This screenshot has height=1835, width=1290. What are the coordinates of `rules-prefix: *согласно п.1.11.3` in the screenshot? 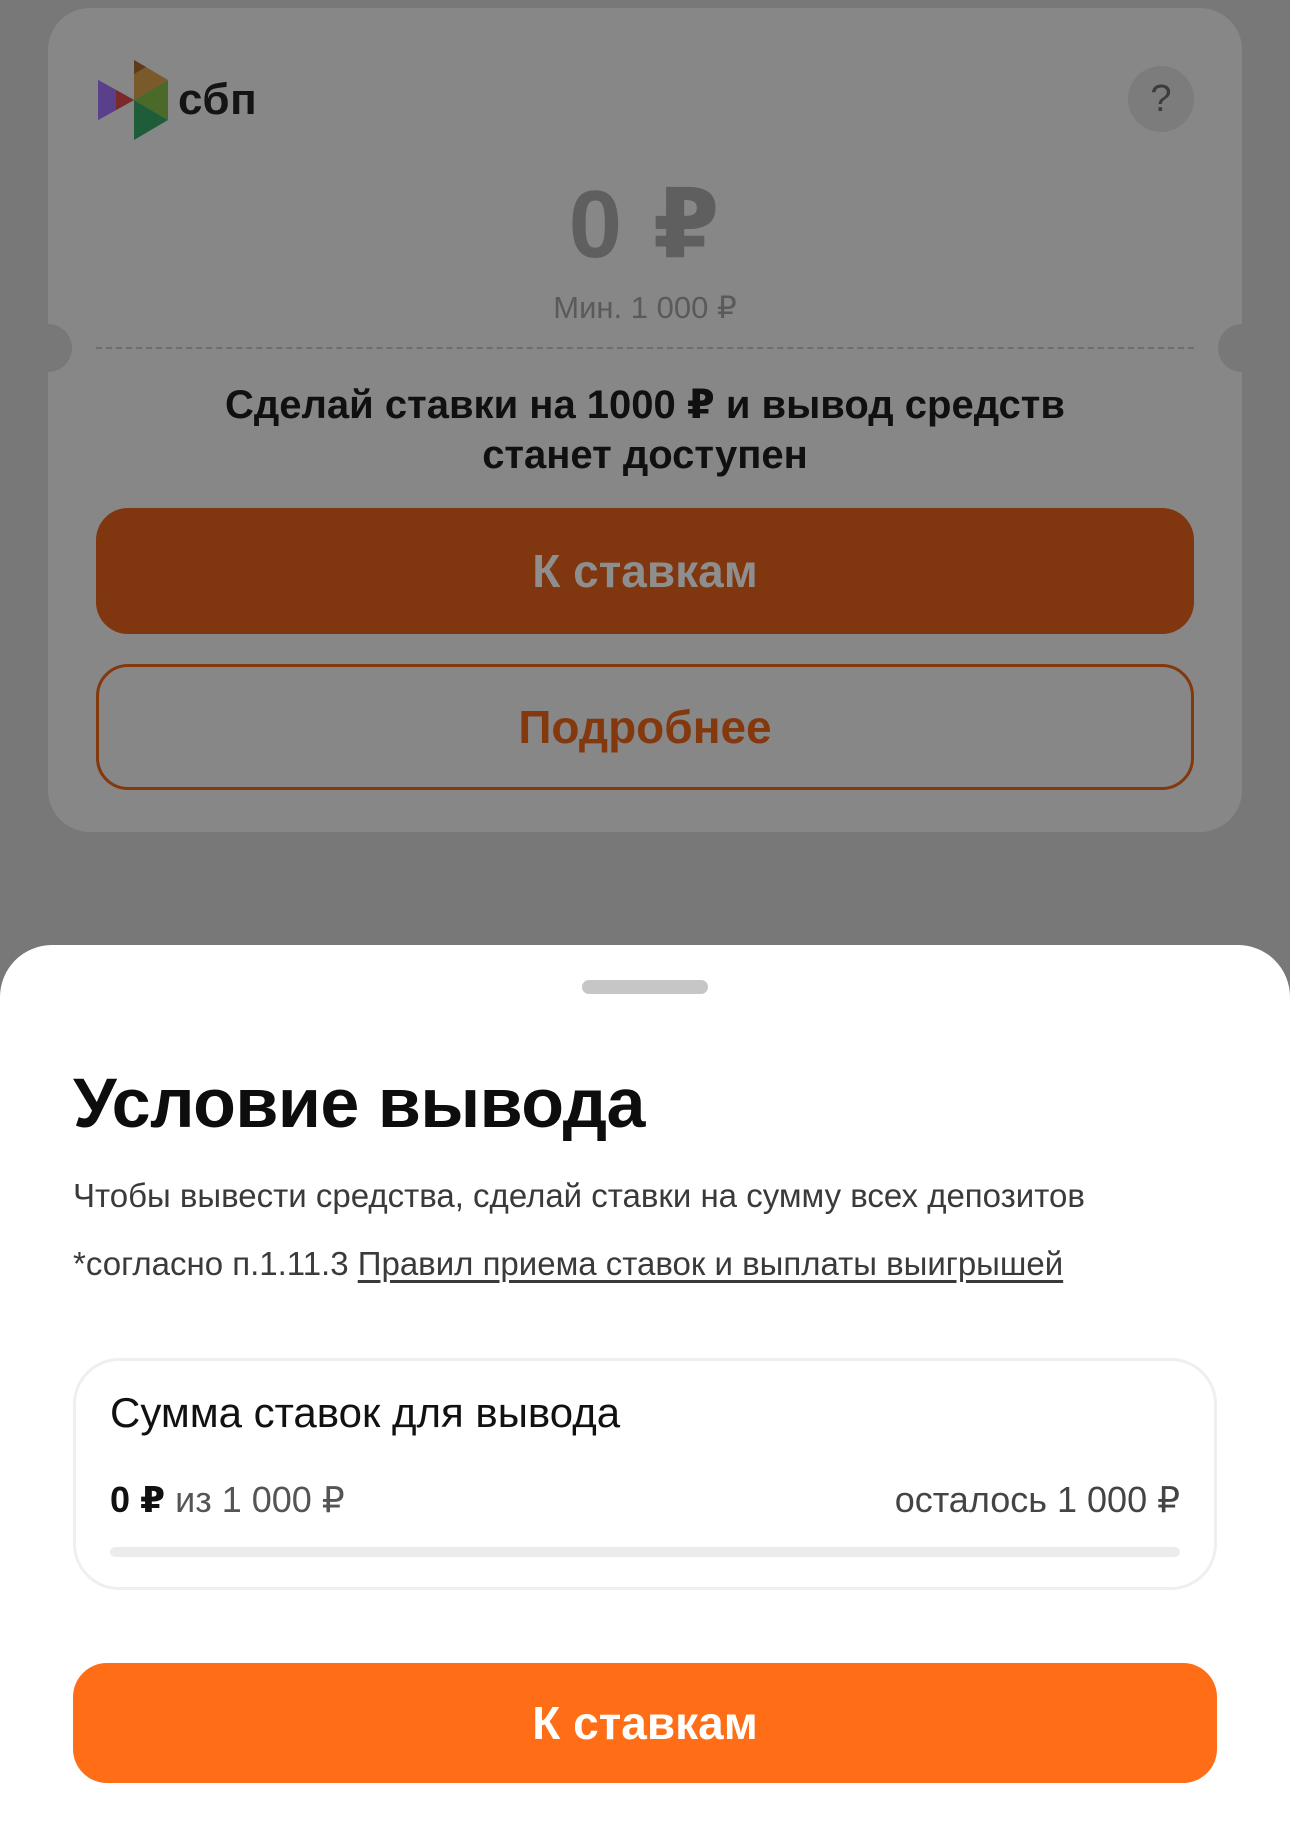 It's located at (215, 1263).